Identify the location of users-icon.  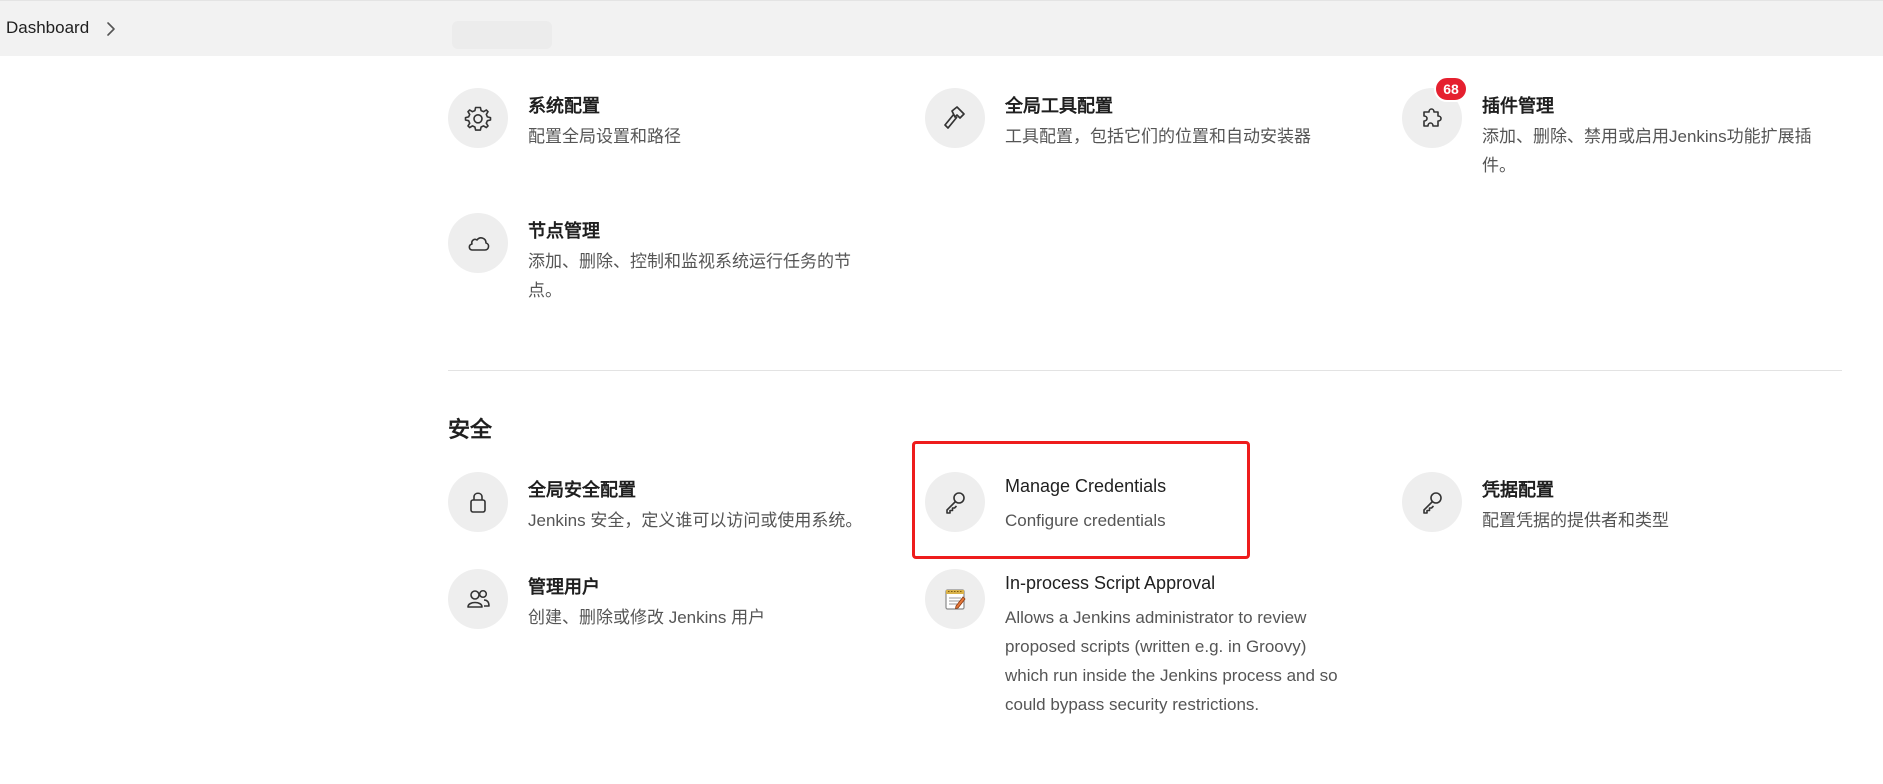
(478, 599).